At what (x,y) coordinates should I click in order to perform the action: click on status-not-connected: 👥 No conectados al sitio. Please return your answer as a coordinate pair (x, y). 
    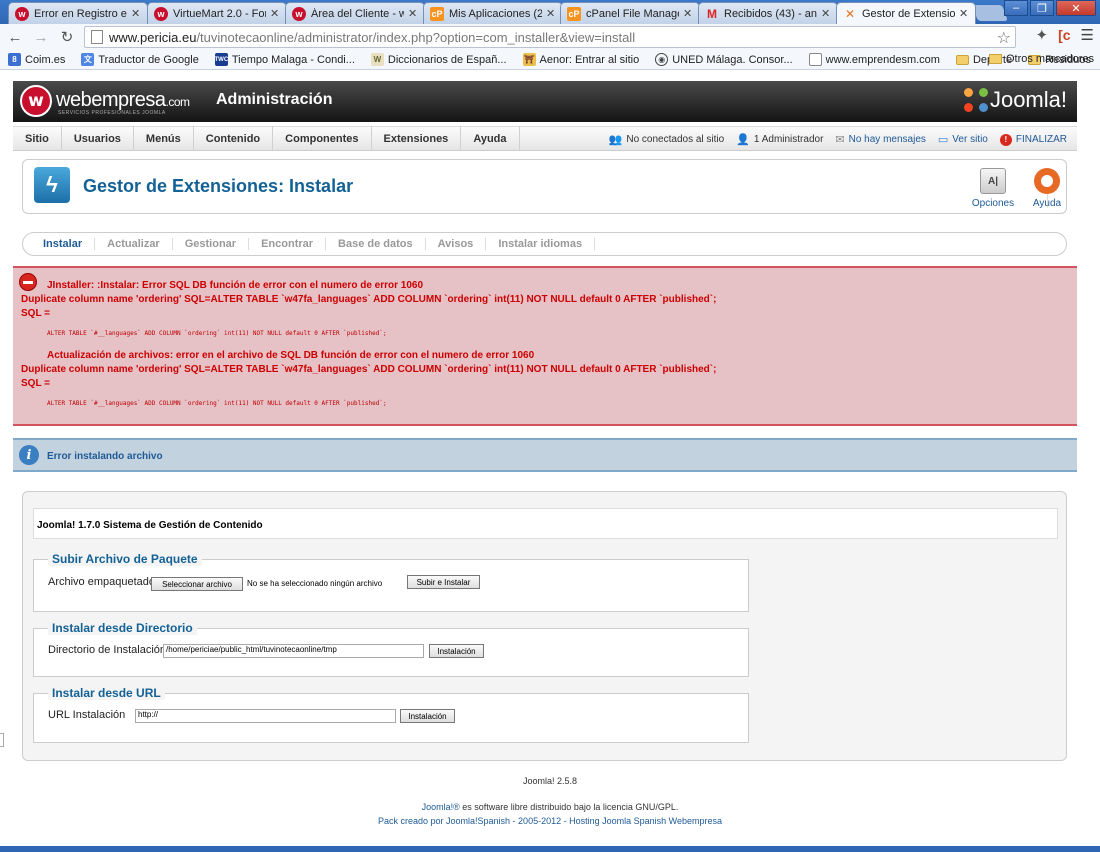
    Looking at the image, I should click on (666, 140).